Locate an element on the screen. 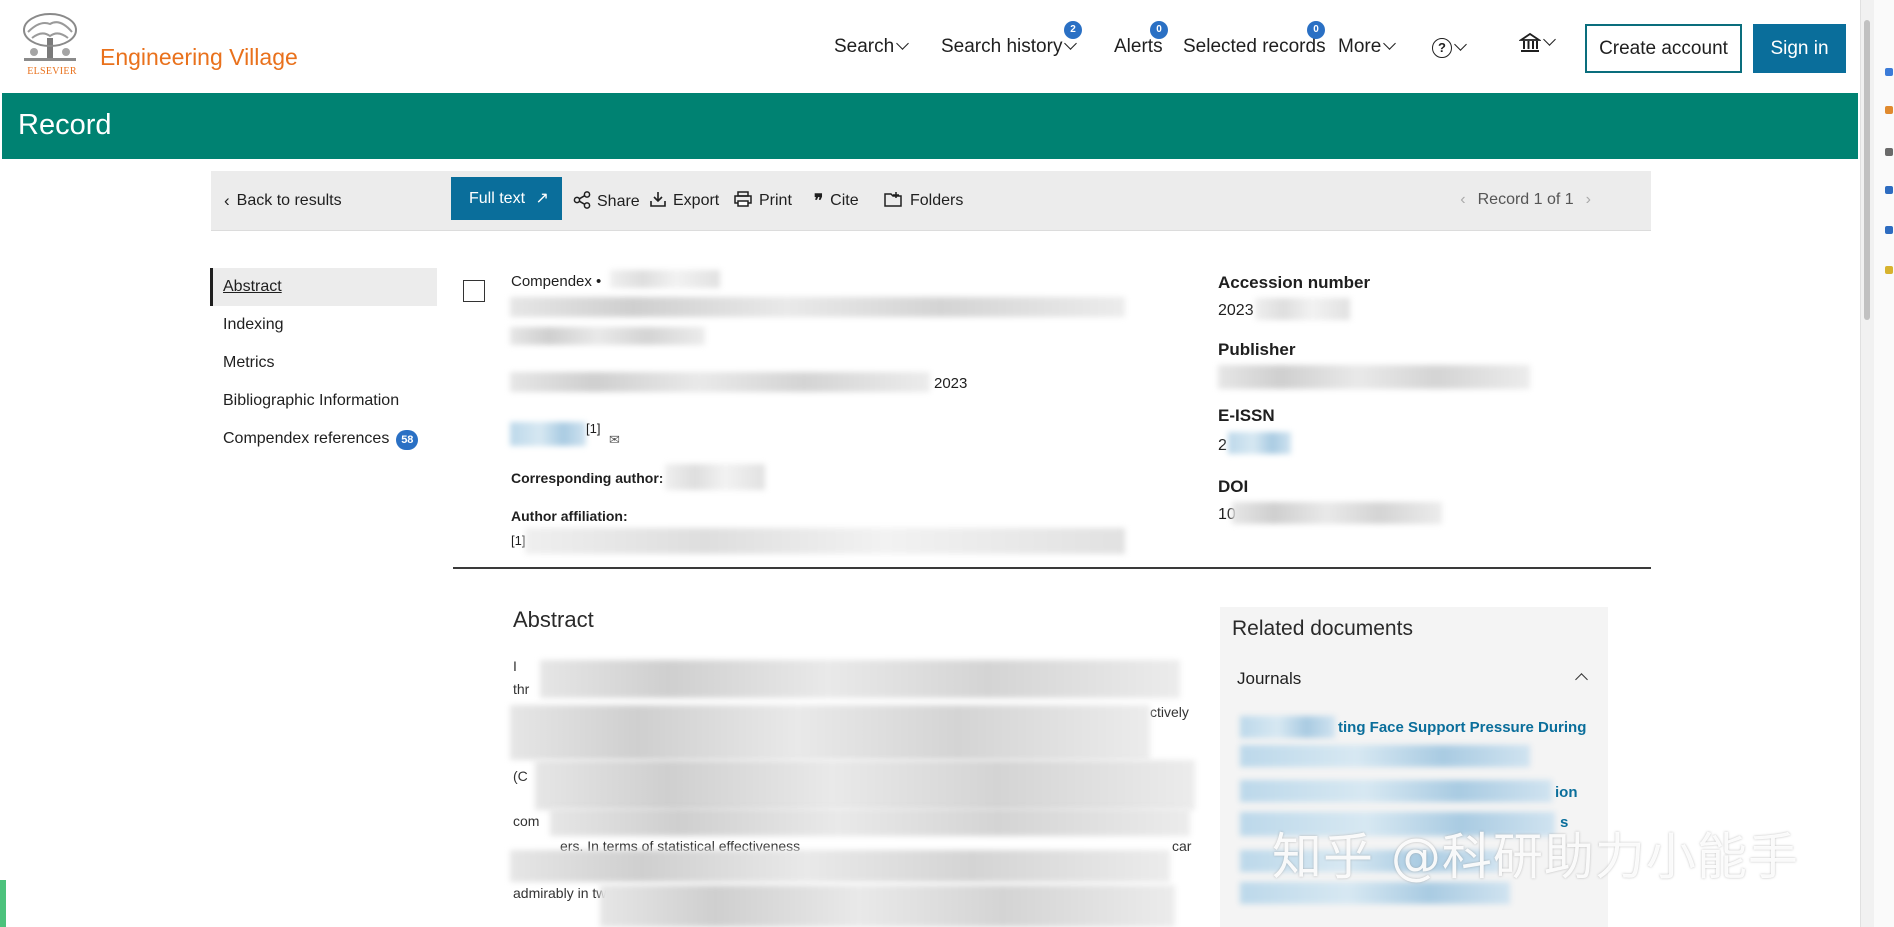 This screenshot has width=1894, height=927. corresponding-author-label: Corresponding author: is located at coordinates (587, 478).